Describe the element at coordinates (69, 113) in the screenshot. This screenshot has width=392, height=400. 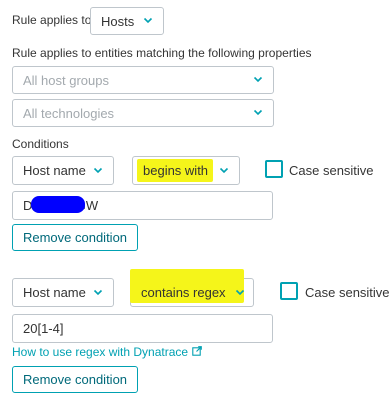
I see `technologies-placeholder: All technologies` at that location.